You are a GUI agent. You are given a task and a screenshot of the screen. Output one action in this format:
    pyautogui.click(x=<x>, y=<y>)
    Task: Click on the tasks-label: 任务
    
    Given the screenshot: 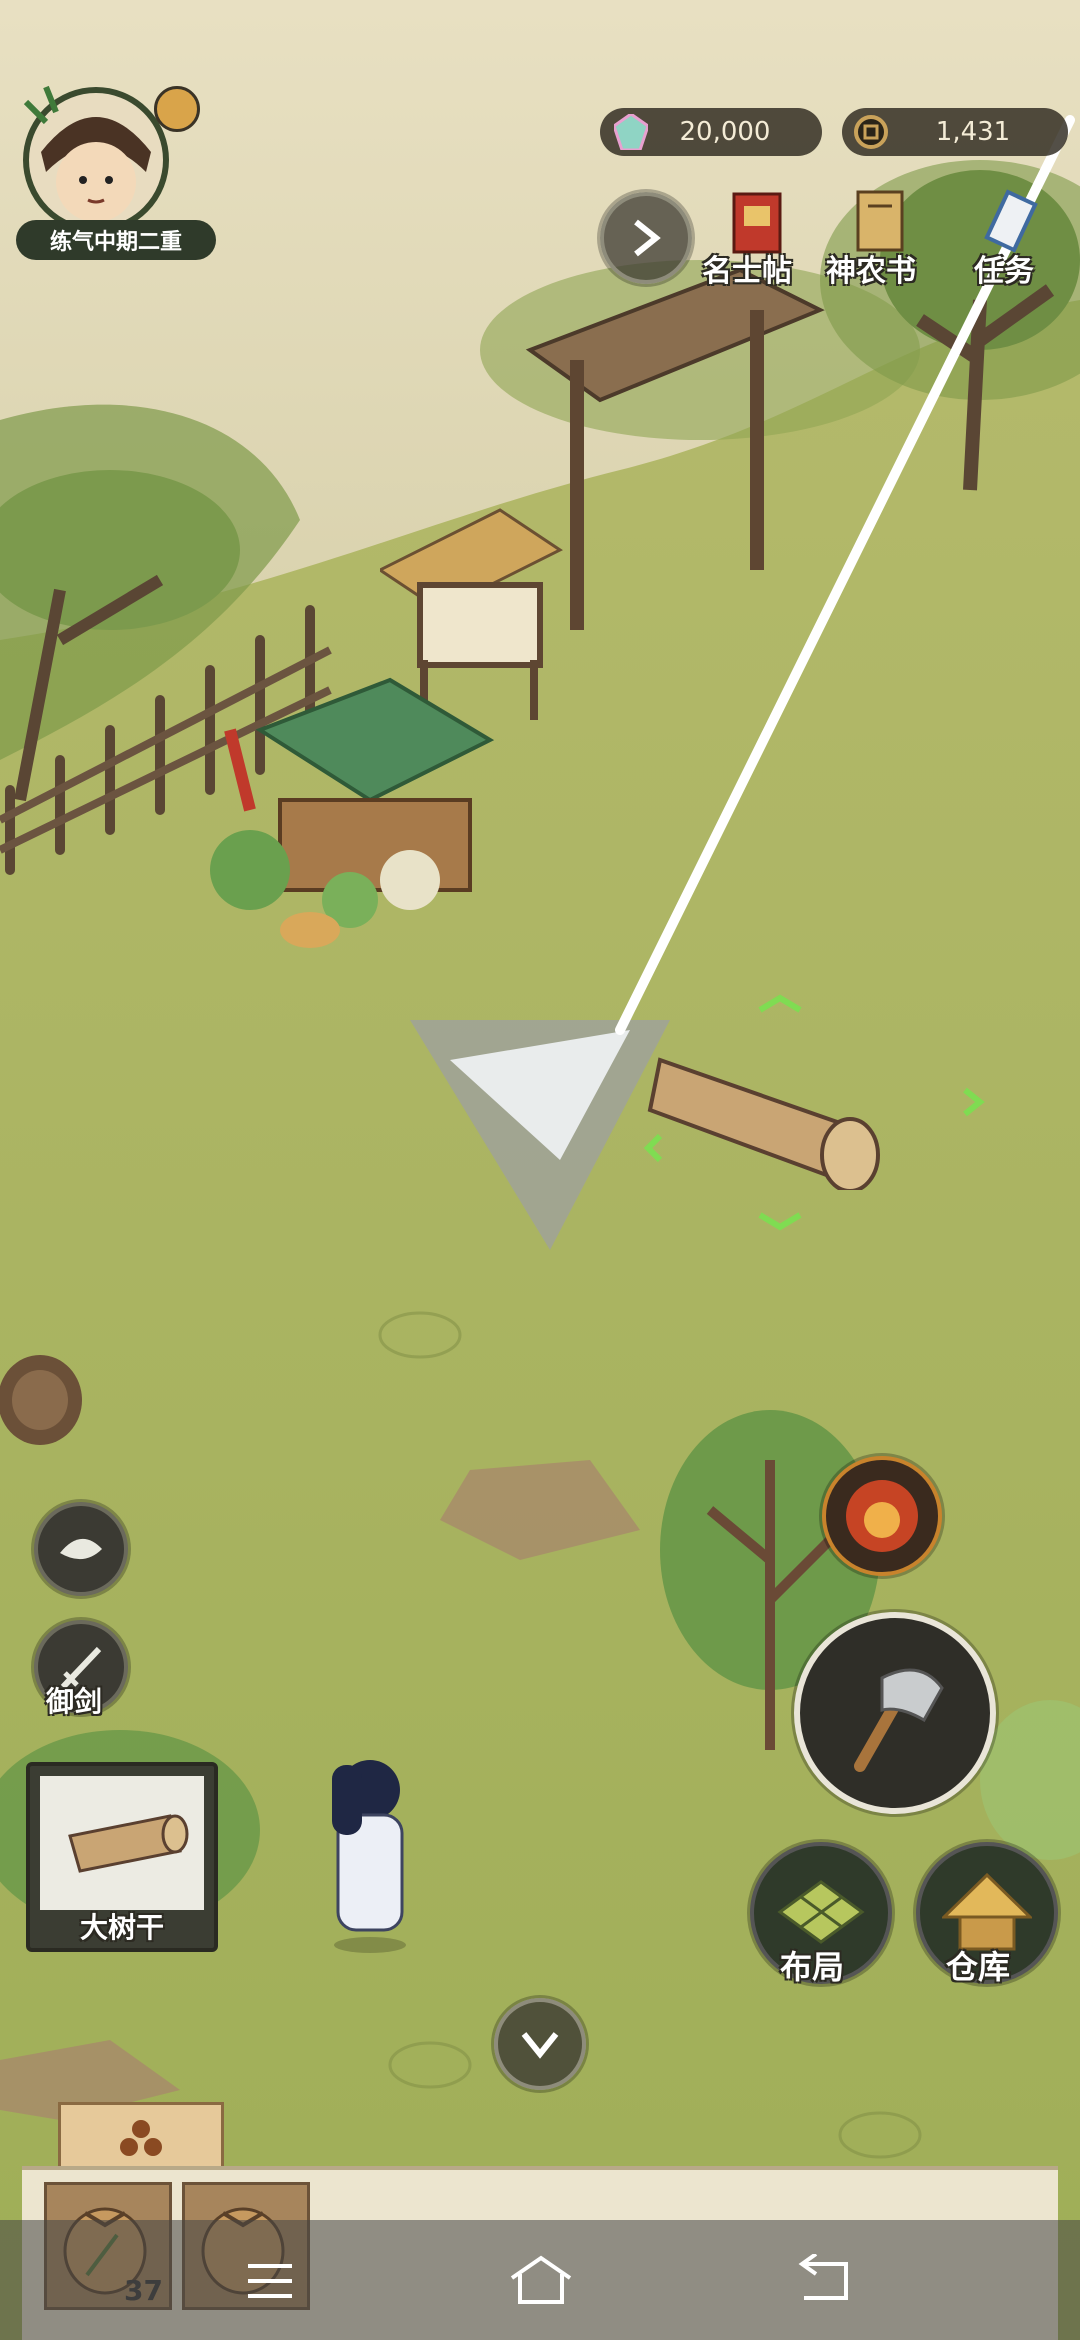 What is the action you would take?
    pyautogui.click(x=1004, y=271)
    